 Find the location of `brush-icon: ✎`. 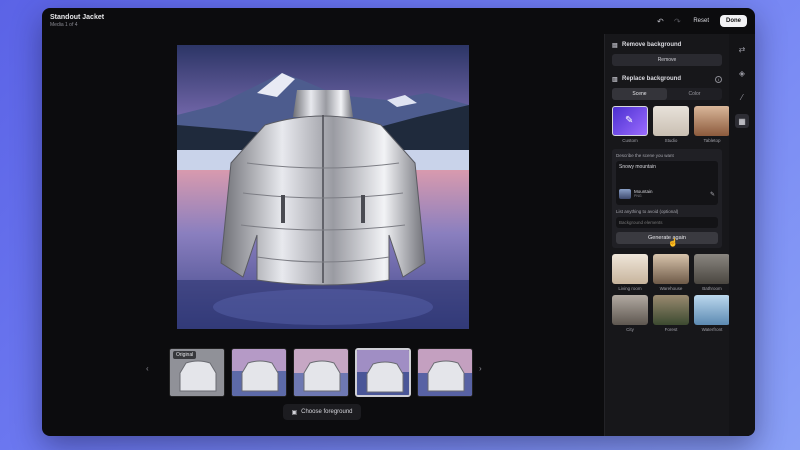

brush-icon: ✎ is located at coordinates (629, 120).